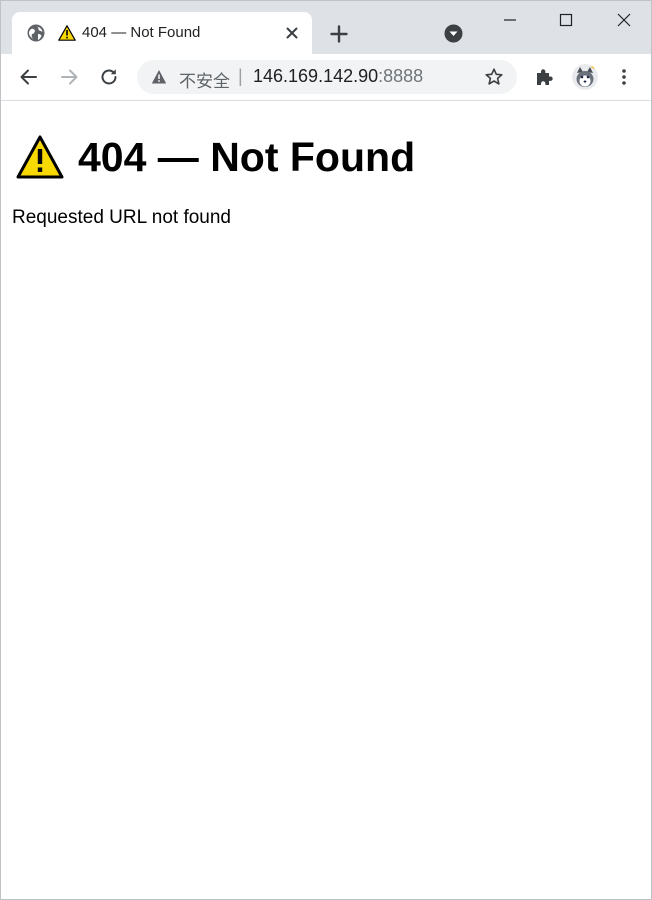  Describe the element at coordinates (544, 77) in the screenshot. I see `puzzle-icon` at that location.